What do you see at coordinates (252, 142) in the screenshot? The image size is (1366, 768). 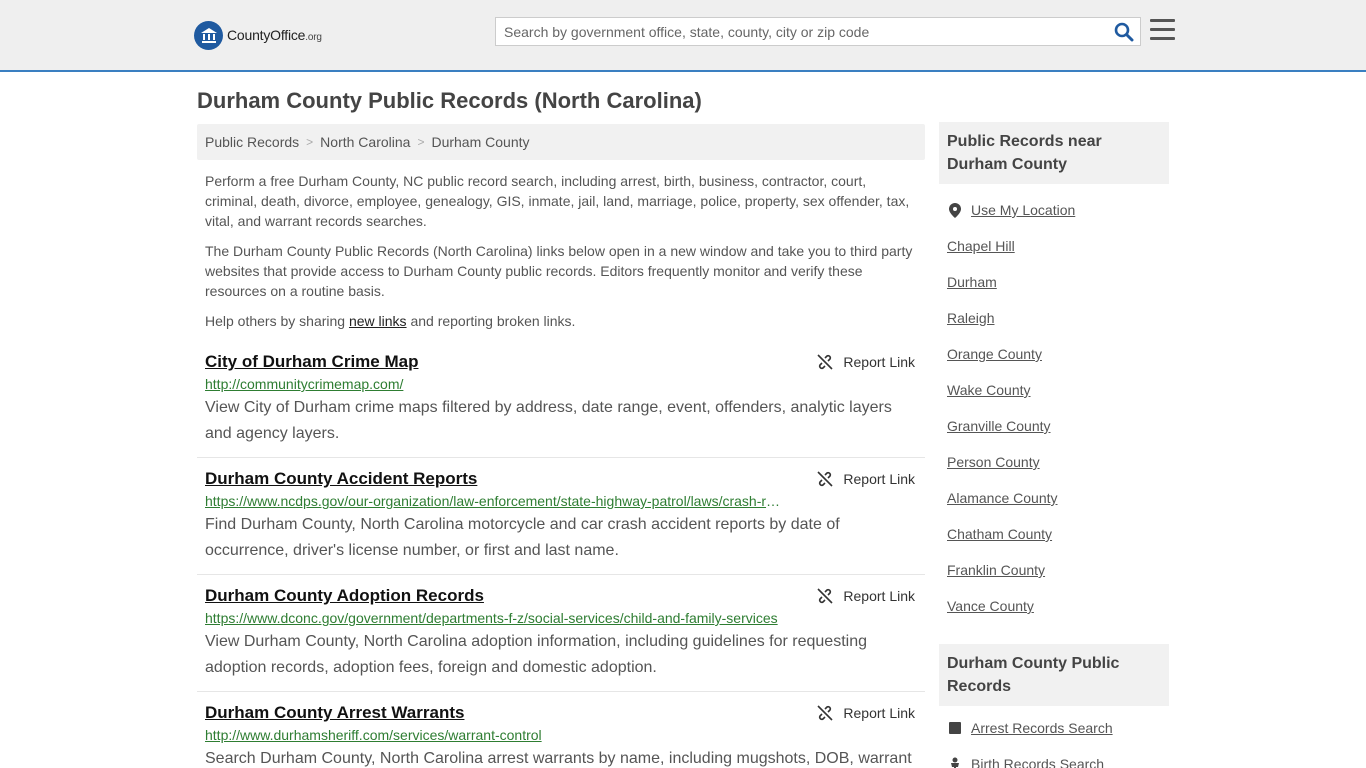 I see `breadcrumb-public-records: Public Records` at bounding box center [252, 142].